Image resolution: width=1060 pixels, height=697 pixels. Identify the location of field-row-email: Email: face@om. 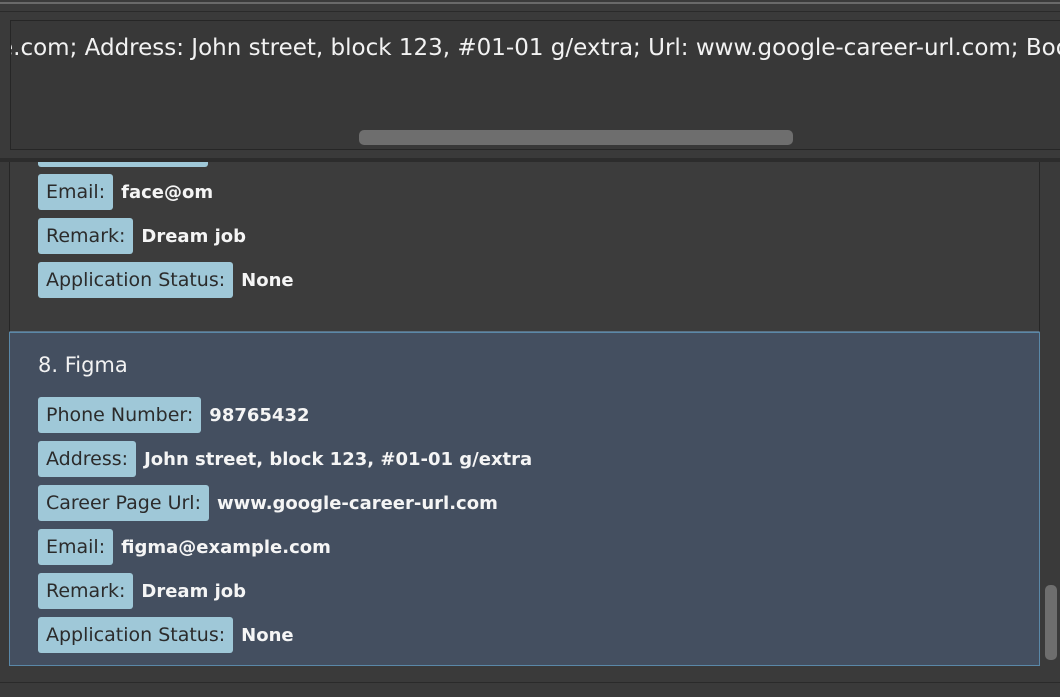
(125, 192).